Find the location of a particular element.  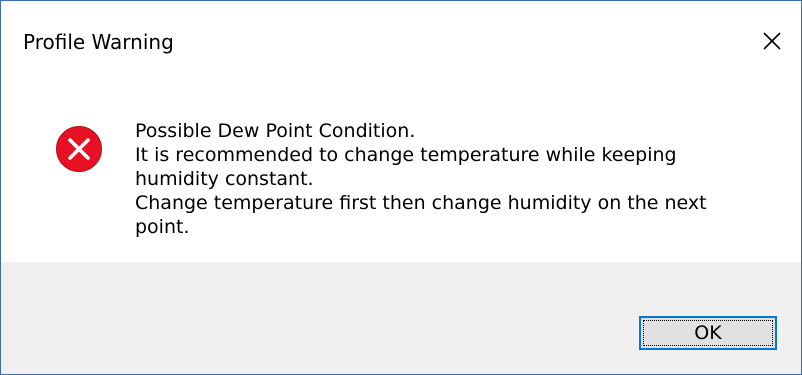

message-line: point. is located at coordinates (162, 227).